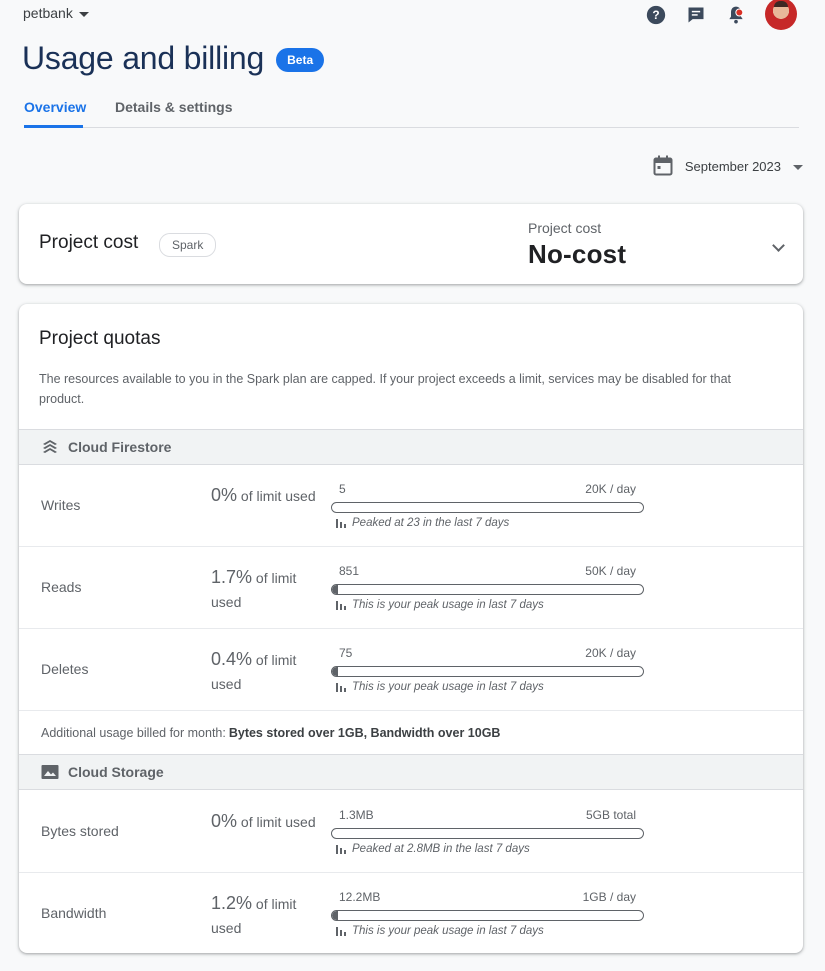 The height and width of the screenshot is (971, 825). Describe the element at coordinates (732, 166) in the screenshot. I see `month-label: September 2023` at that location.